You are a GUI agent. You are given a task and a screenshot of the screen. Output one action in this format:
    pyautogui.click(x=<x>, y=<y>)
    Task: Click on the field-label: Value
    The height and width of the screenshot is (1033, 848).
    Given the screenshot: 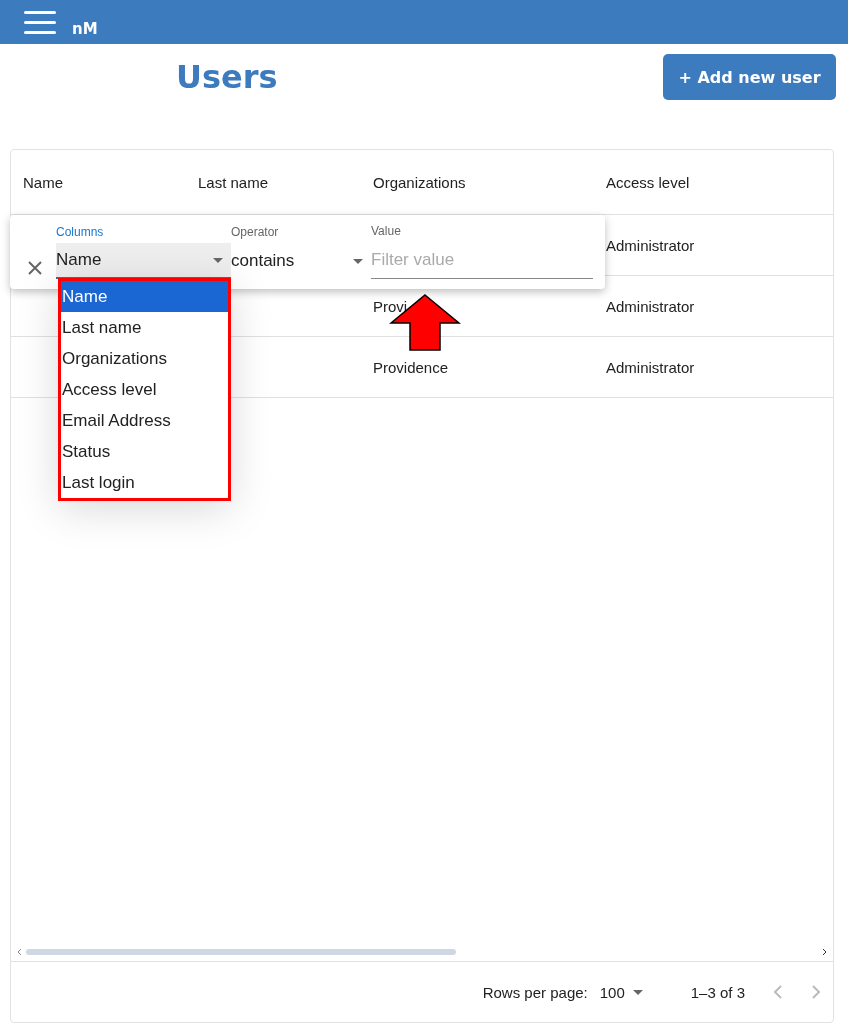 What is the action you would take?
    pyautogui.click(x=386, y=231)
    